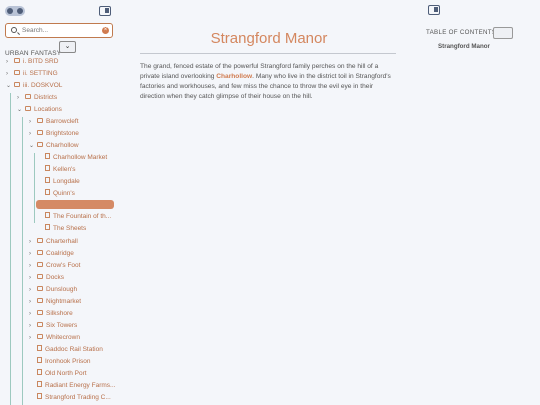  Describe the element at coordinates (64, 169) in the screenshot. I see `tree-item-label: Kellen's` at that location.